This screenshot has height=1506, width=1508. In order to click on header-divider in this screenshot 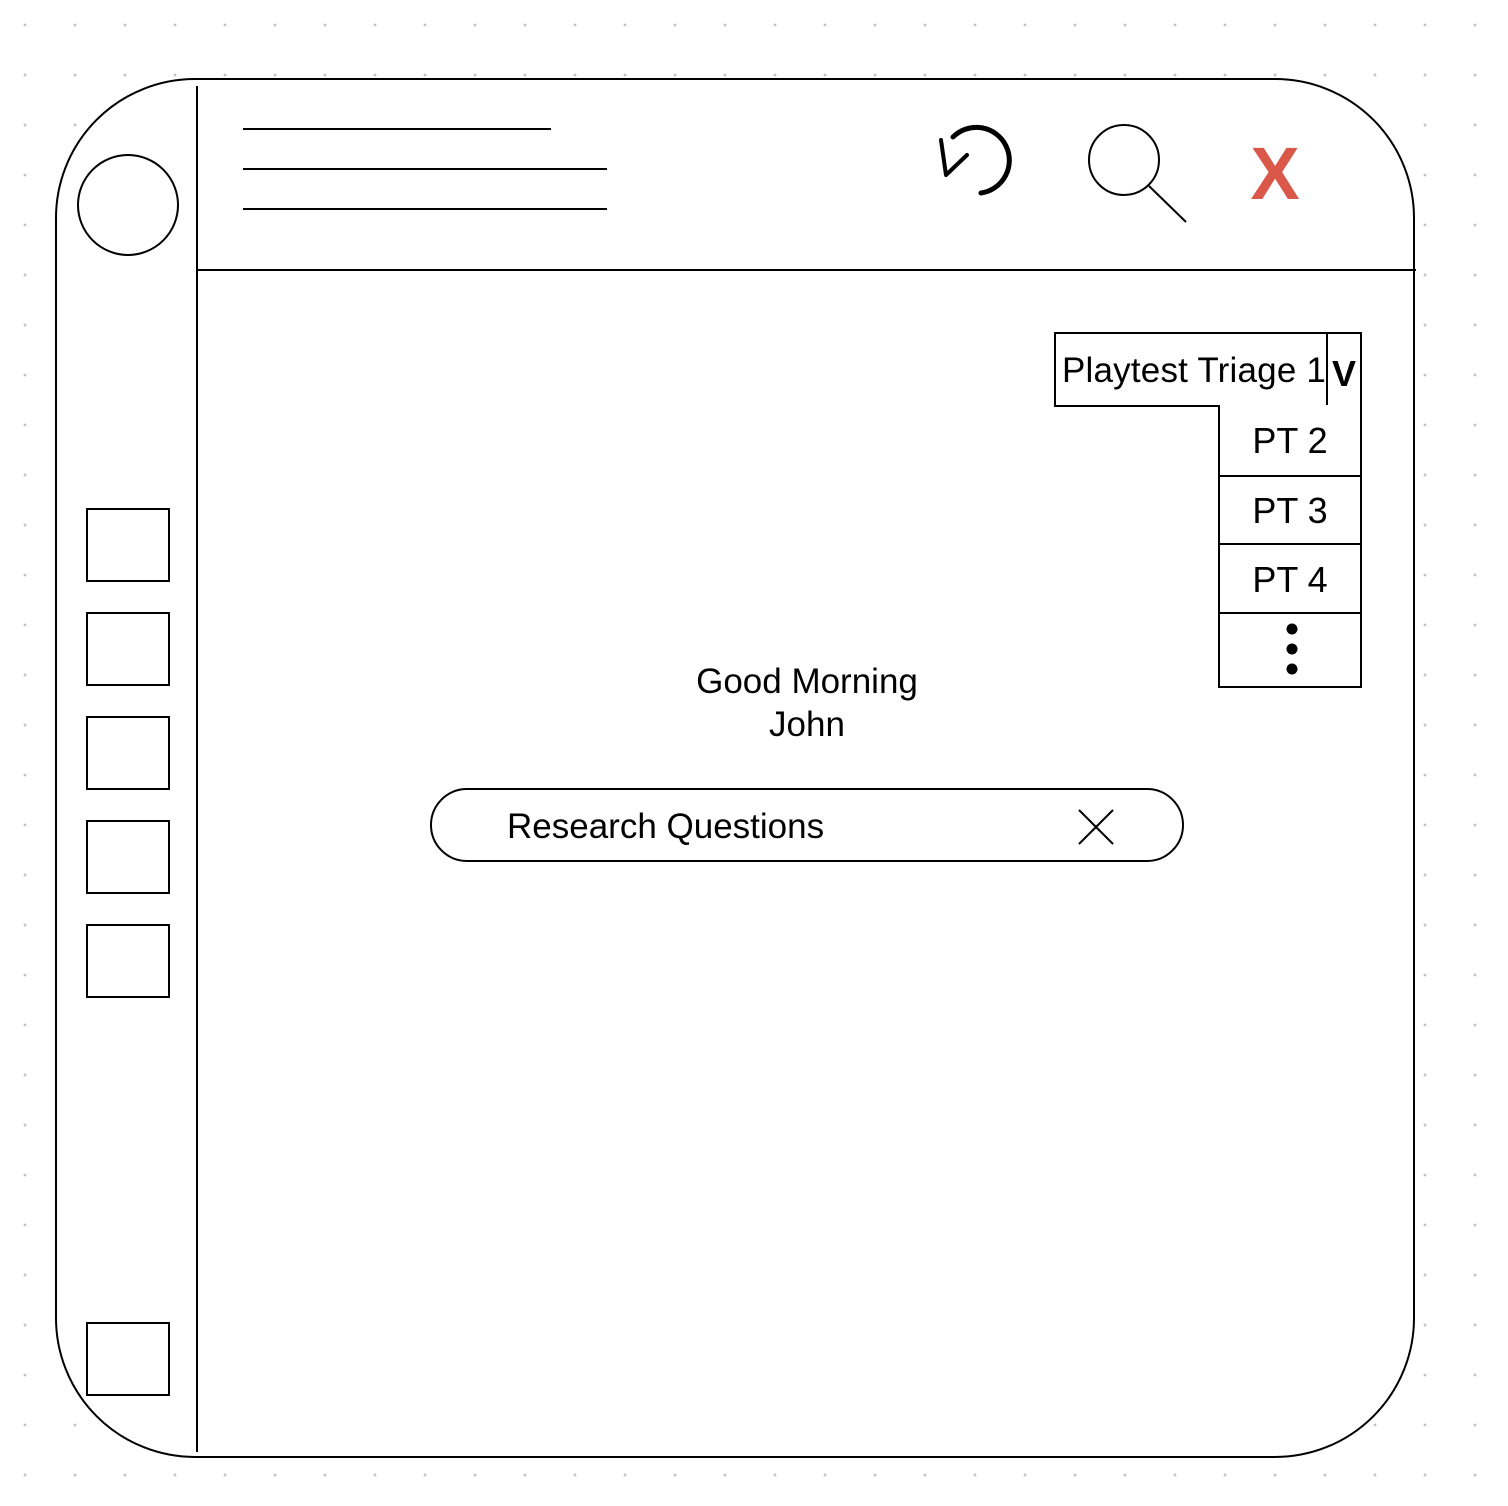, I will do `click(807, 270)`.